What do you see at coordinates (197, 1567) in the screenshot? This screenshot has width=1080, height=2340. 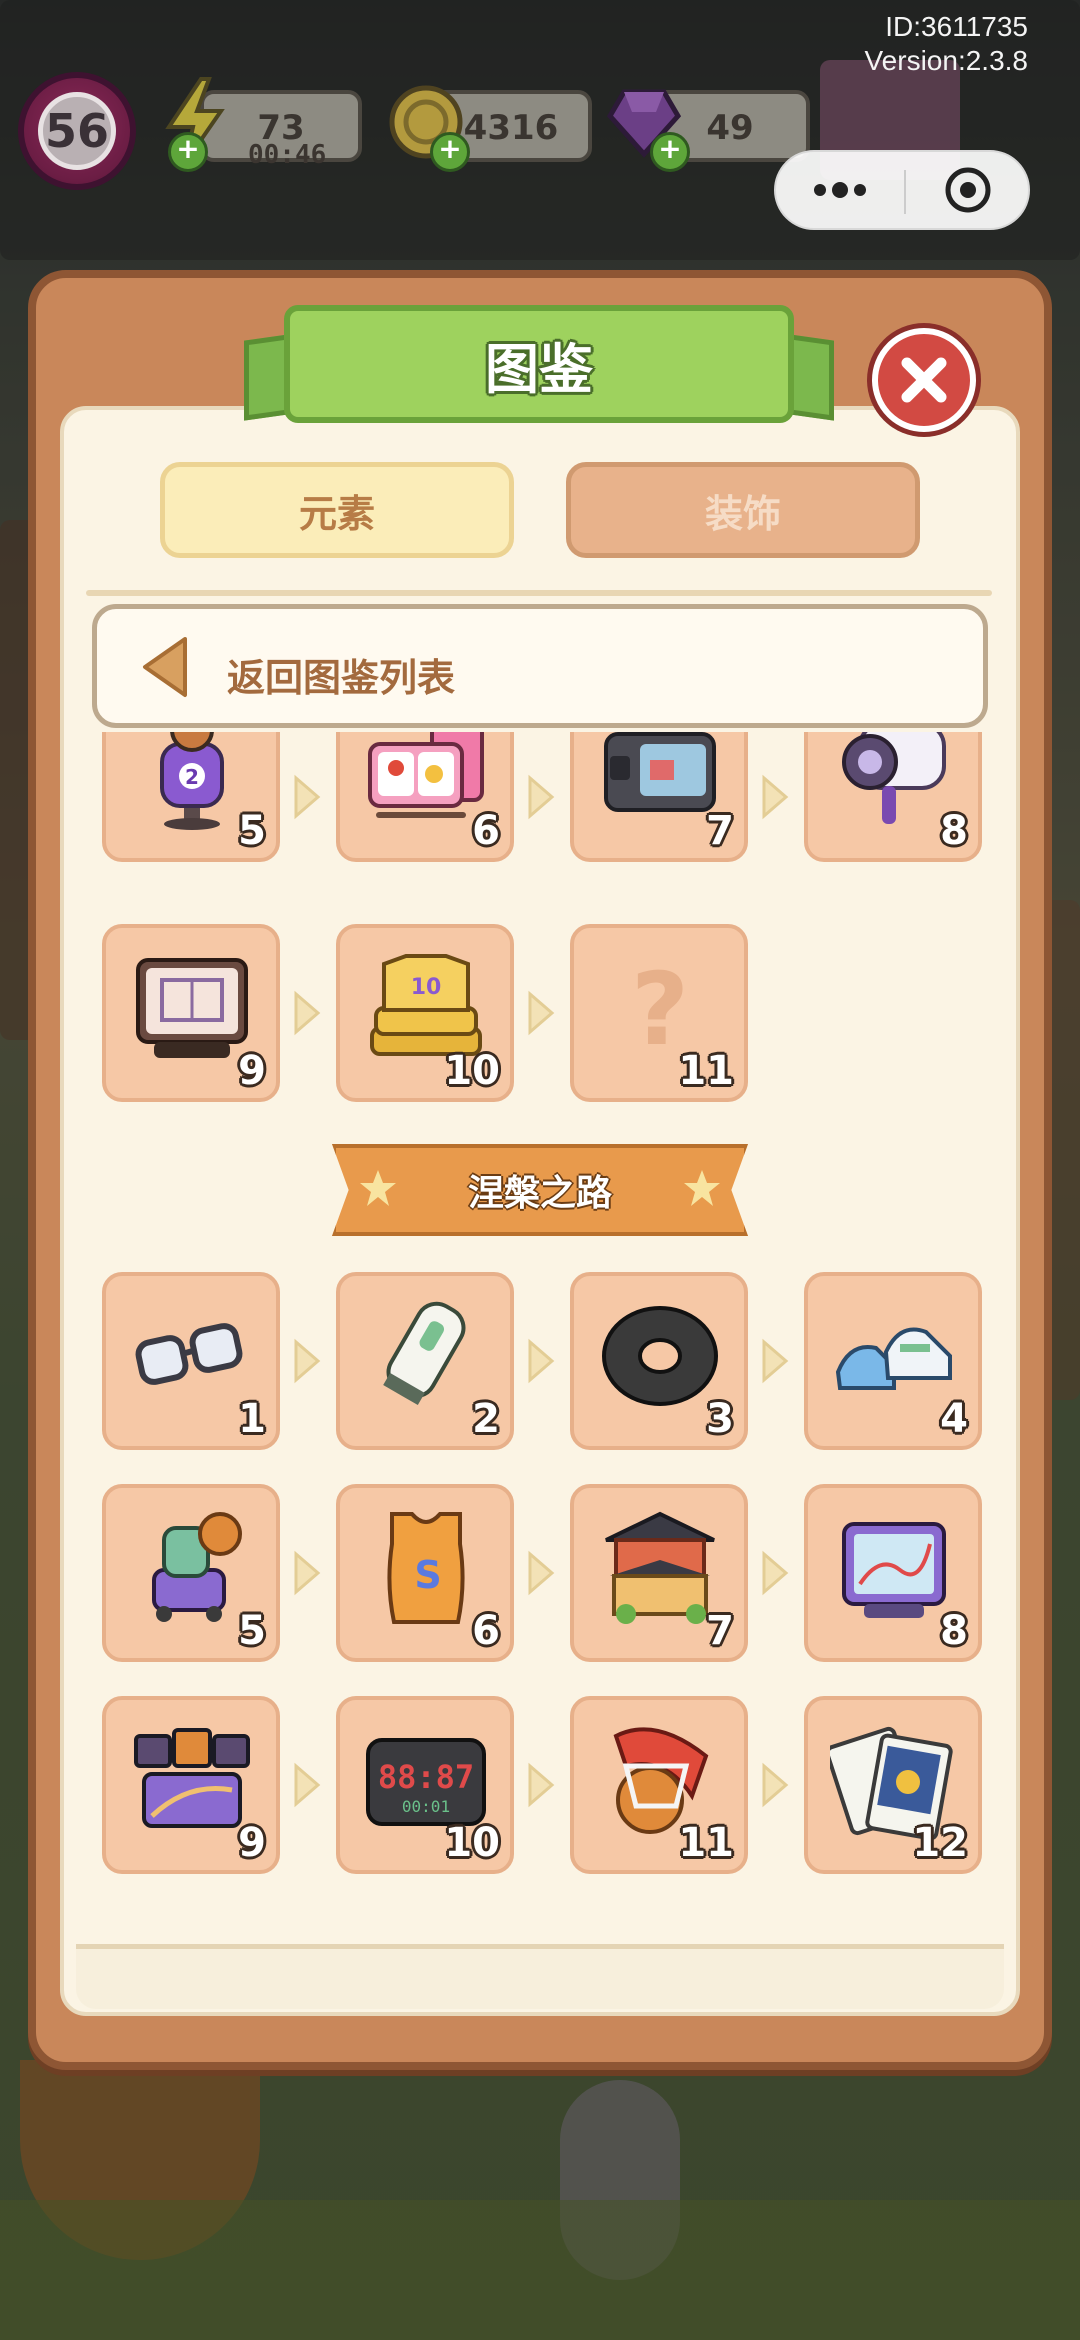 I see `ball-machine-icon` at bounding box center [197, 1567].